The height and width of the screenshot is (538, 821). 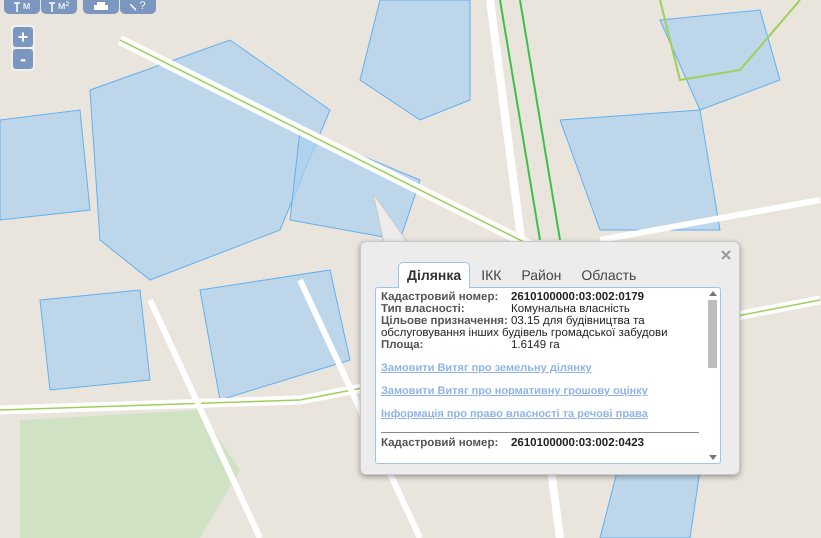 I want to click on printer-icon, so click(x=101, y=7).